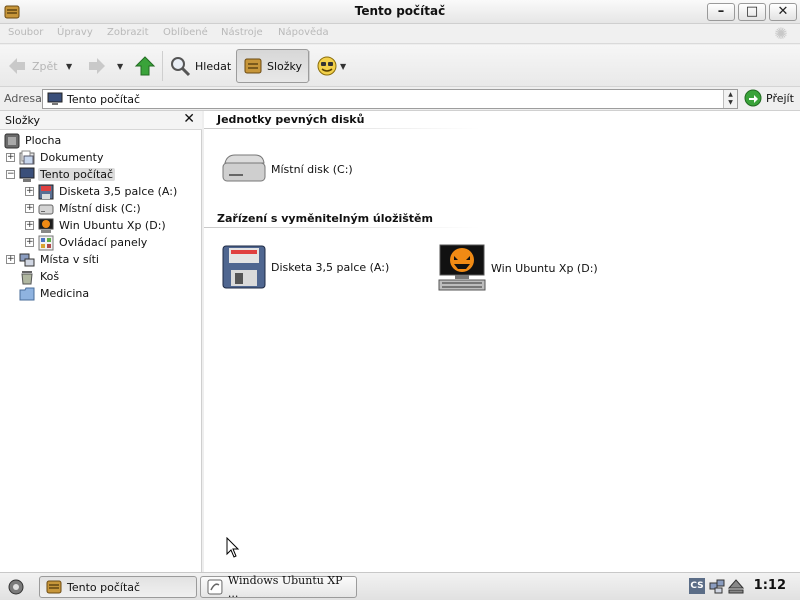  Describe the element at coordinates (730, 99) in the screenshot. I see `address-dropdown-button: ▲ ▼` at that location.